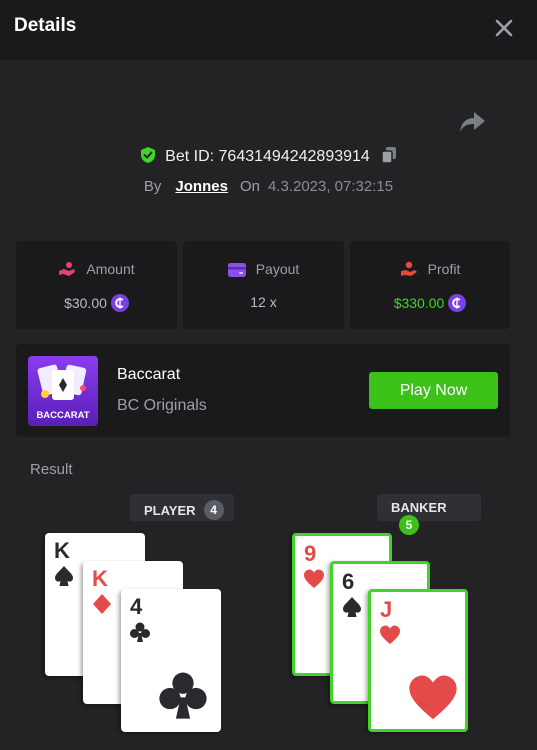 This screenshot has width=537, height=750. I want to click on modal-title: Details, so click(45, 25).